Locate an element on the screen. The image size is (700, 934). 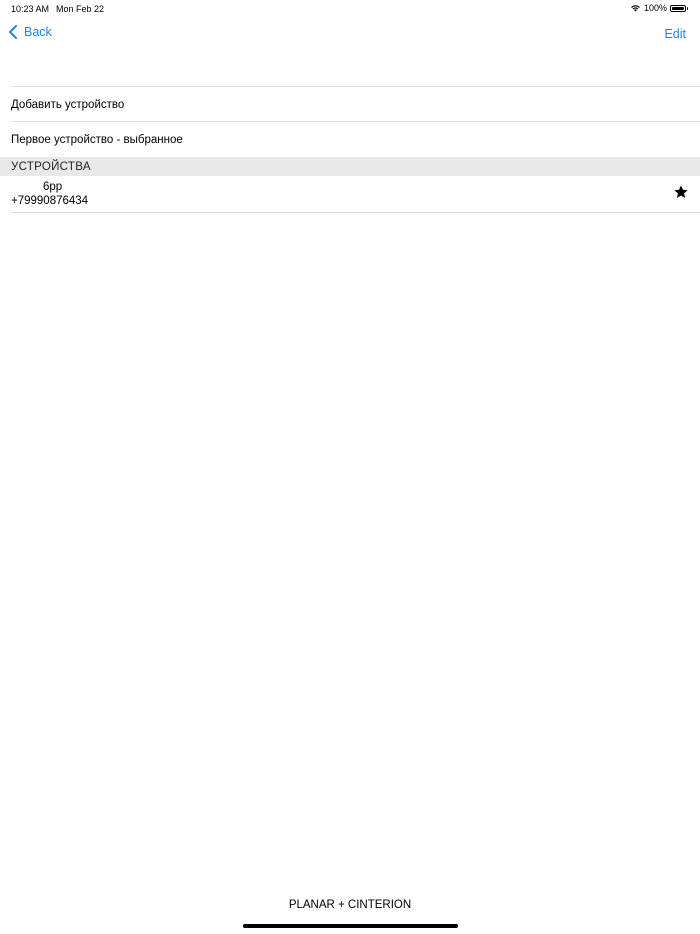
status-date: Mon Feb 22 is located at coordinates (80, 9).